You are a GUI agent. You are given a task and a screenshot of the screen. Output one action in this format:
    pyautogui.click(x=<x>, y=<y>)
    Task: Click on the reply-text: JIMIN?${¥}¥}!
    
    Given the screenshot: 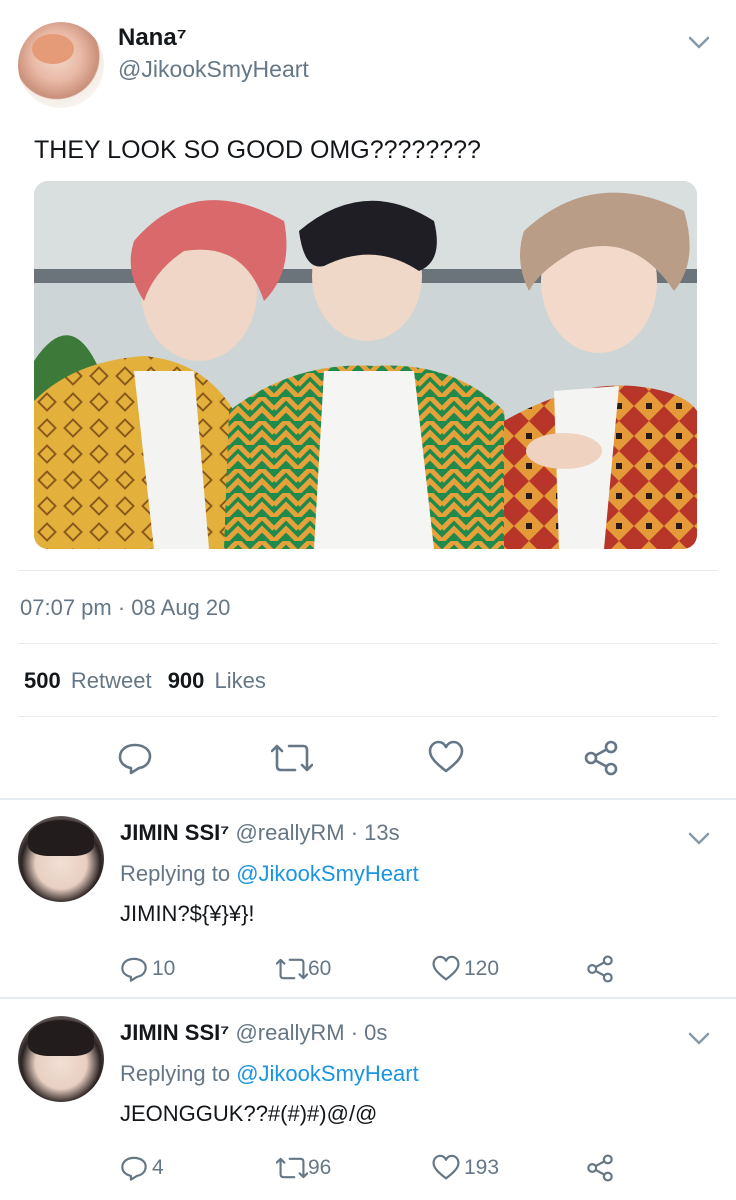 What is the action you would take?
    pyautogui.click(x=187, y=913)
    